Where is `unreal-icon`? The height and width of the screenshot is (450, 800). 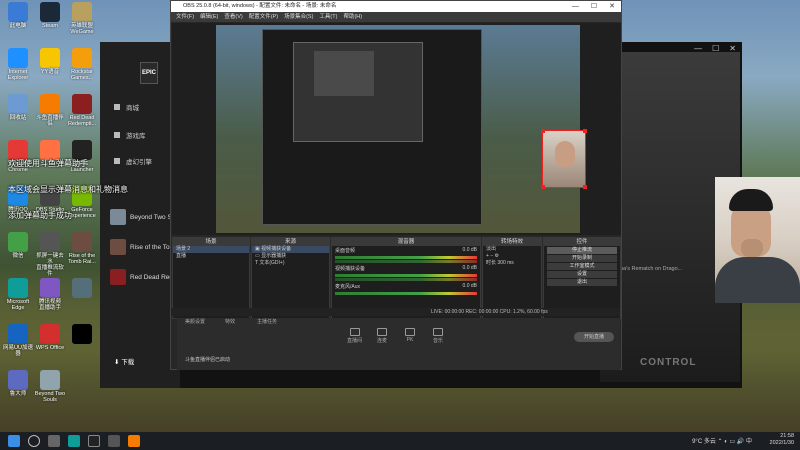 unreal-icon is located at coordinates (117, 161).